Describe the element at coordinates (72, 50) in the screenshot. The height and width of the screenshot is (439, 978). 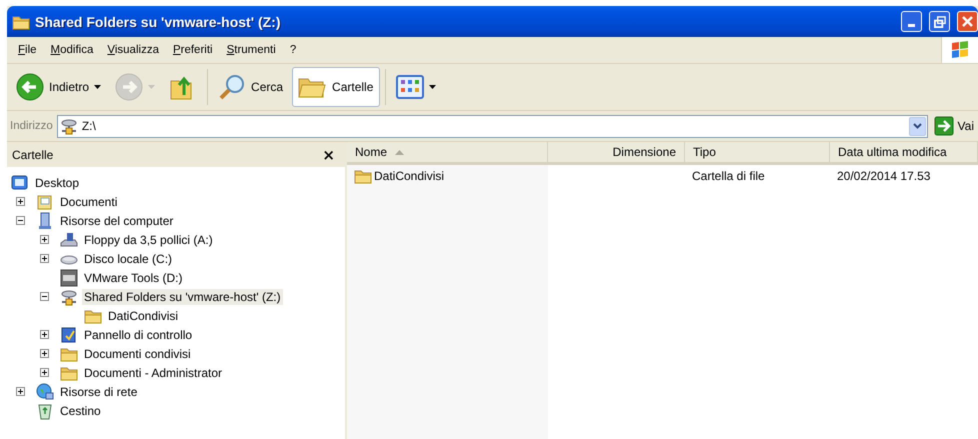
I see `menu-item: Modifica` at that location.